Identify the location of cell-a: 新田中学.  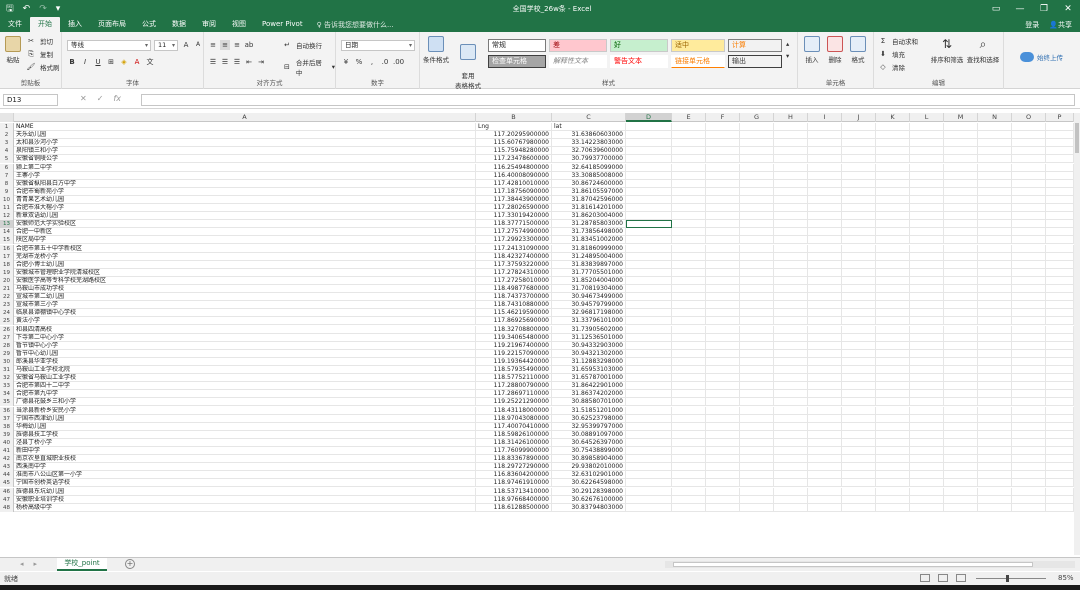
(245, 451).